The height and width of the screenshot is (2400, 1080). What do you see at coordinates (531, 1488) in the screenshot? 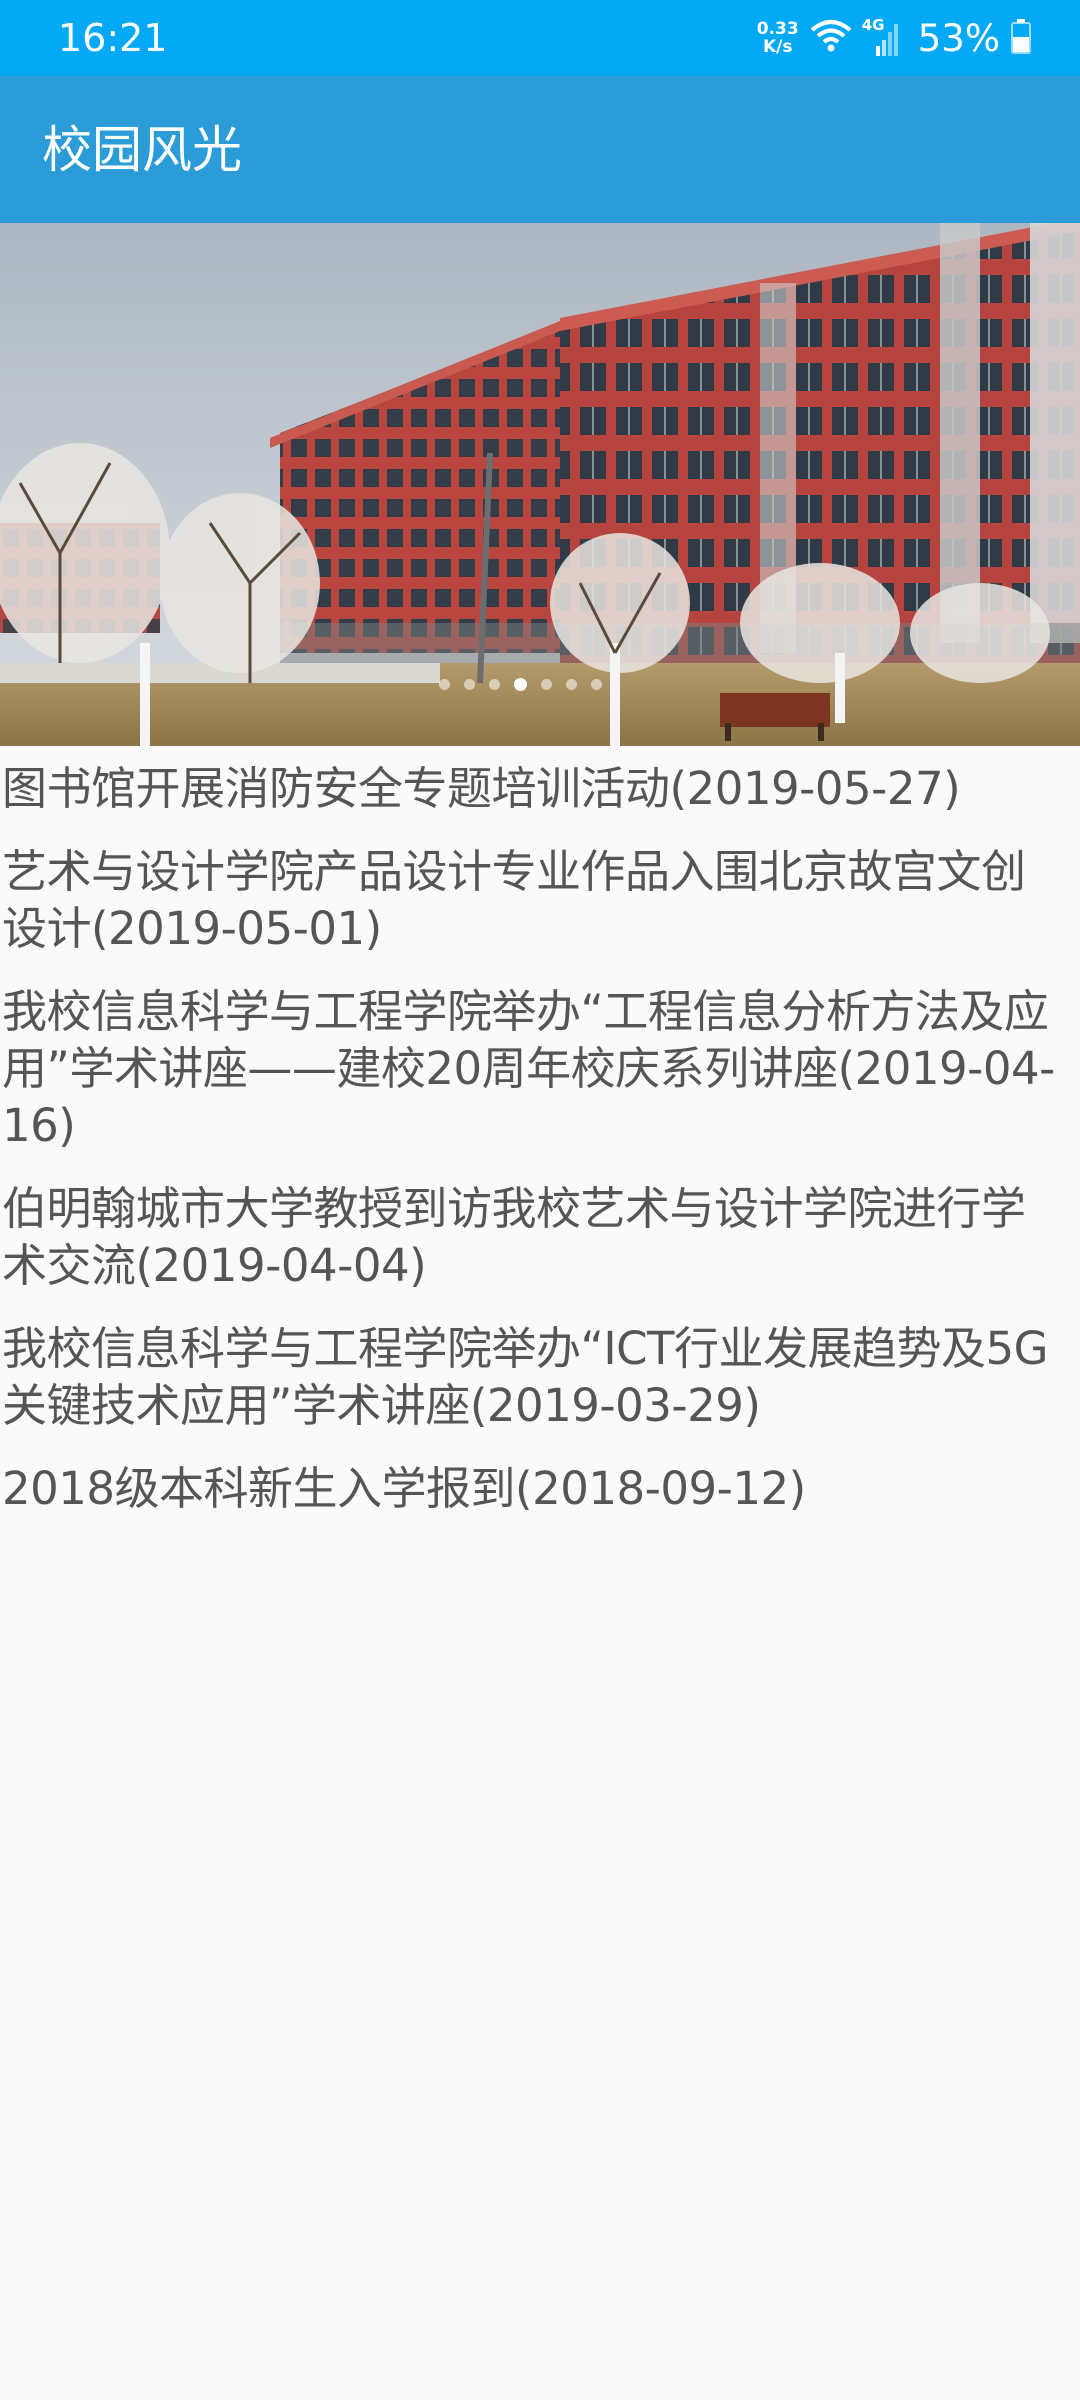
I see `news-item: 2018级本科新生入学报到(2018-09-12)` at bounding box center [531, 1488].